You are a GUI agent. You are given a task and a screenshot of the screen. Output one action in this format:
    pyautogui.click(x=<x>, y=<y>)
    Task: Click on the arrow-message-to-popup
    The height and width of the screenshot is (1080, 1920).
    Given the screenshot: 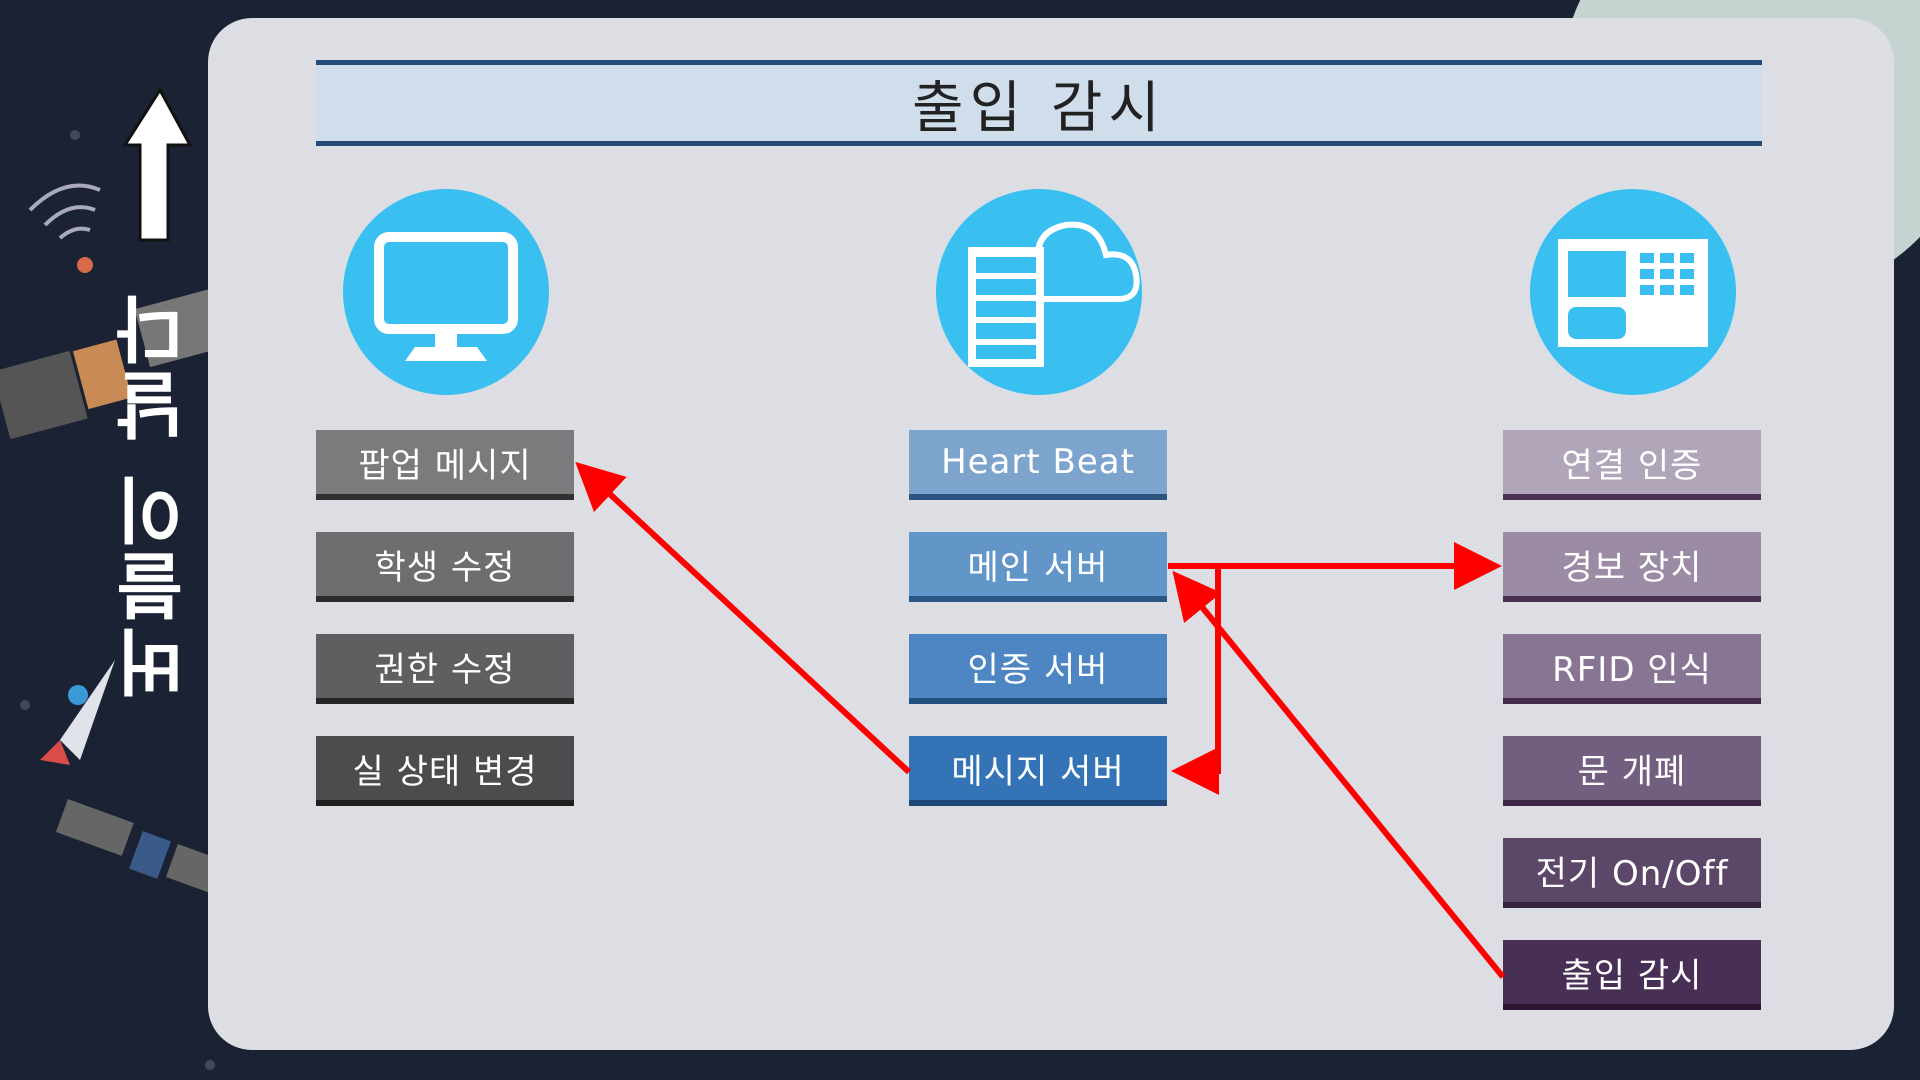 What is the action you would take?
    pyautogui.click(x=743, y=618)
    